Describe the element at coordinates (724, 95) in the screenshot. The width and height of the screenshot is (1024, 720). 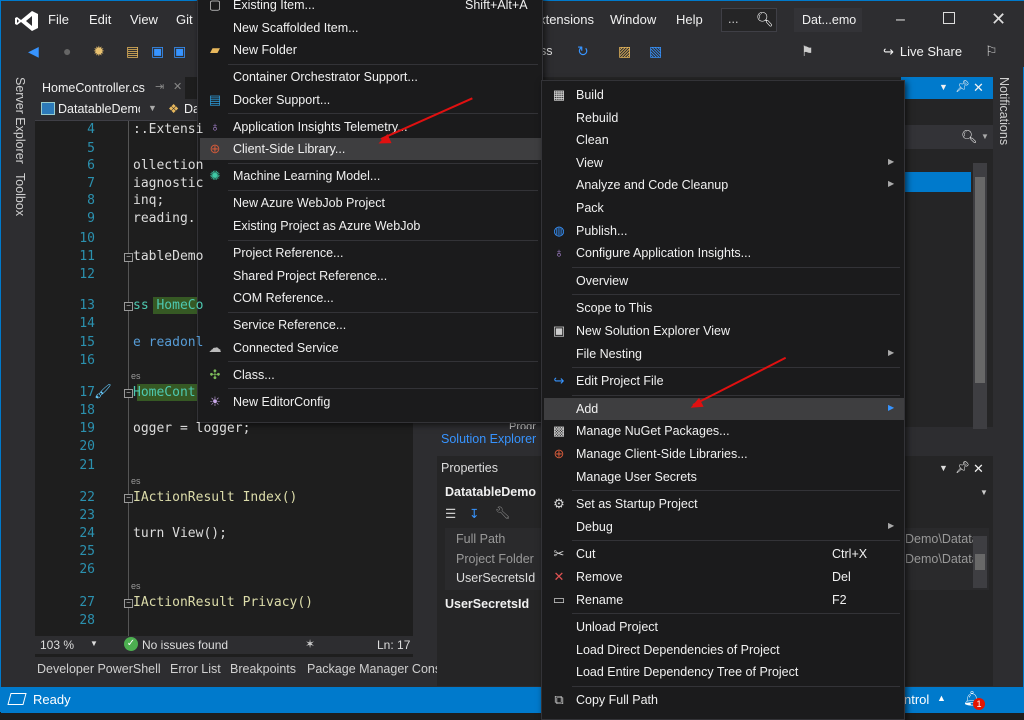
I see `menu-item-build: ▦ Build` at that location.